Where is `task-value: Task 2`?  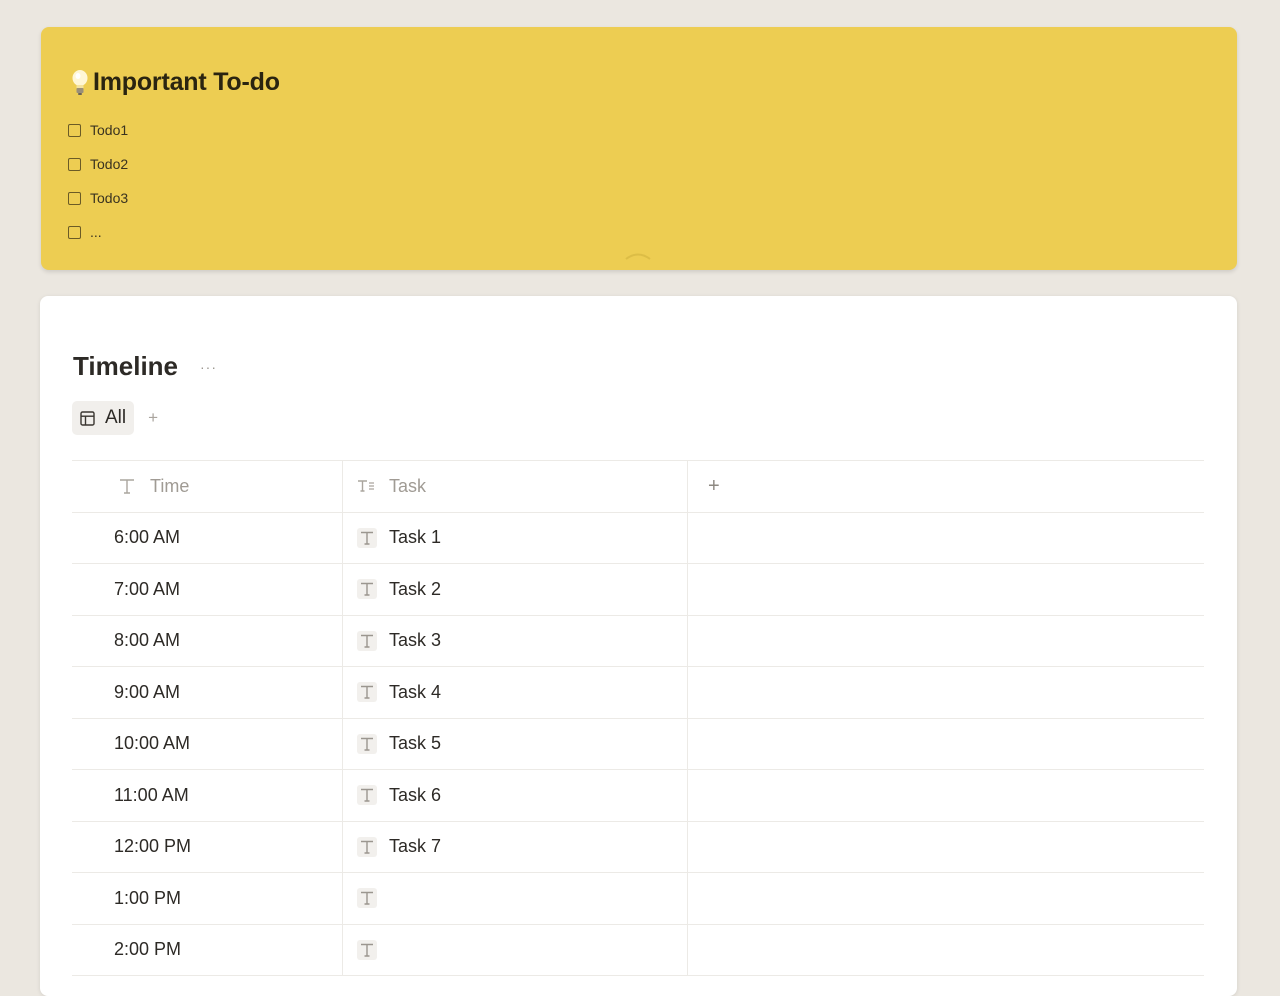 task-value: Task 2 is located at coordinates (415, 588).